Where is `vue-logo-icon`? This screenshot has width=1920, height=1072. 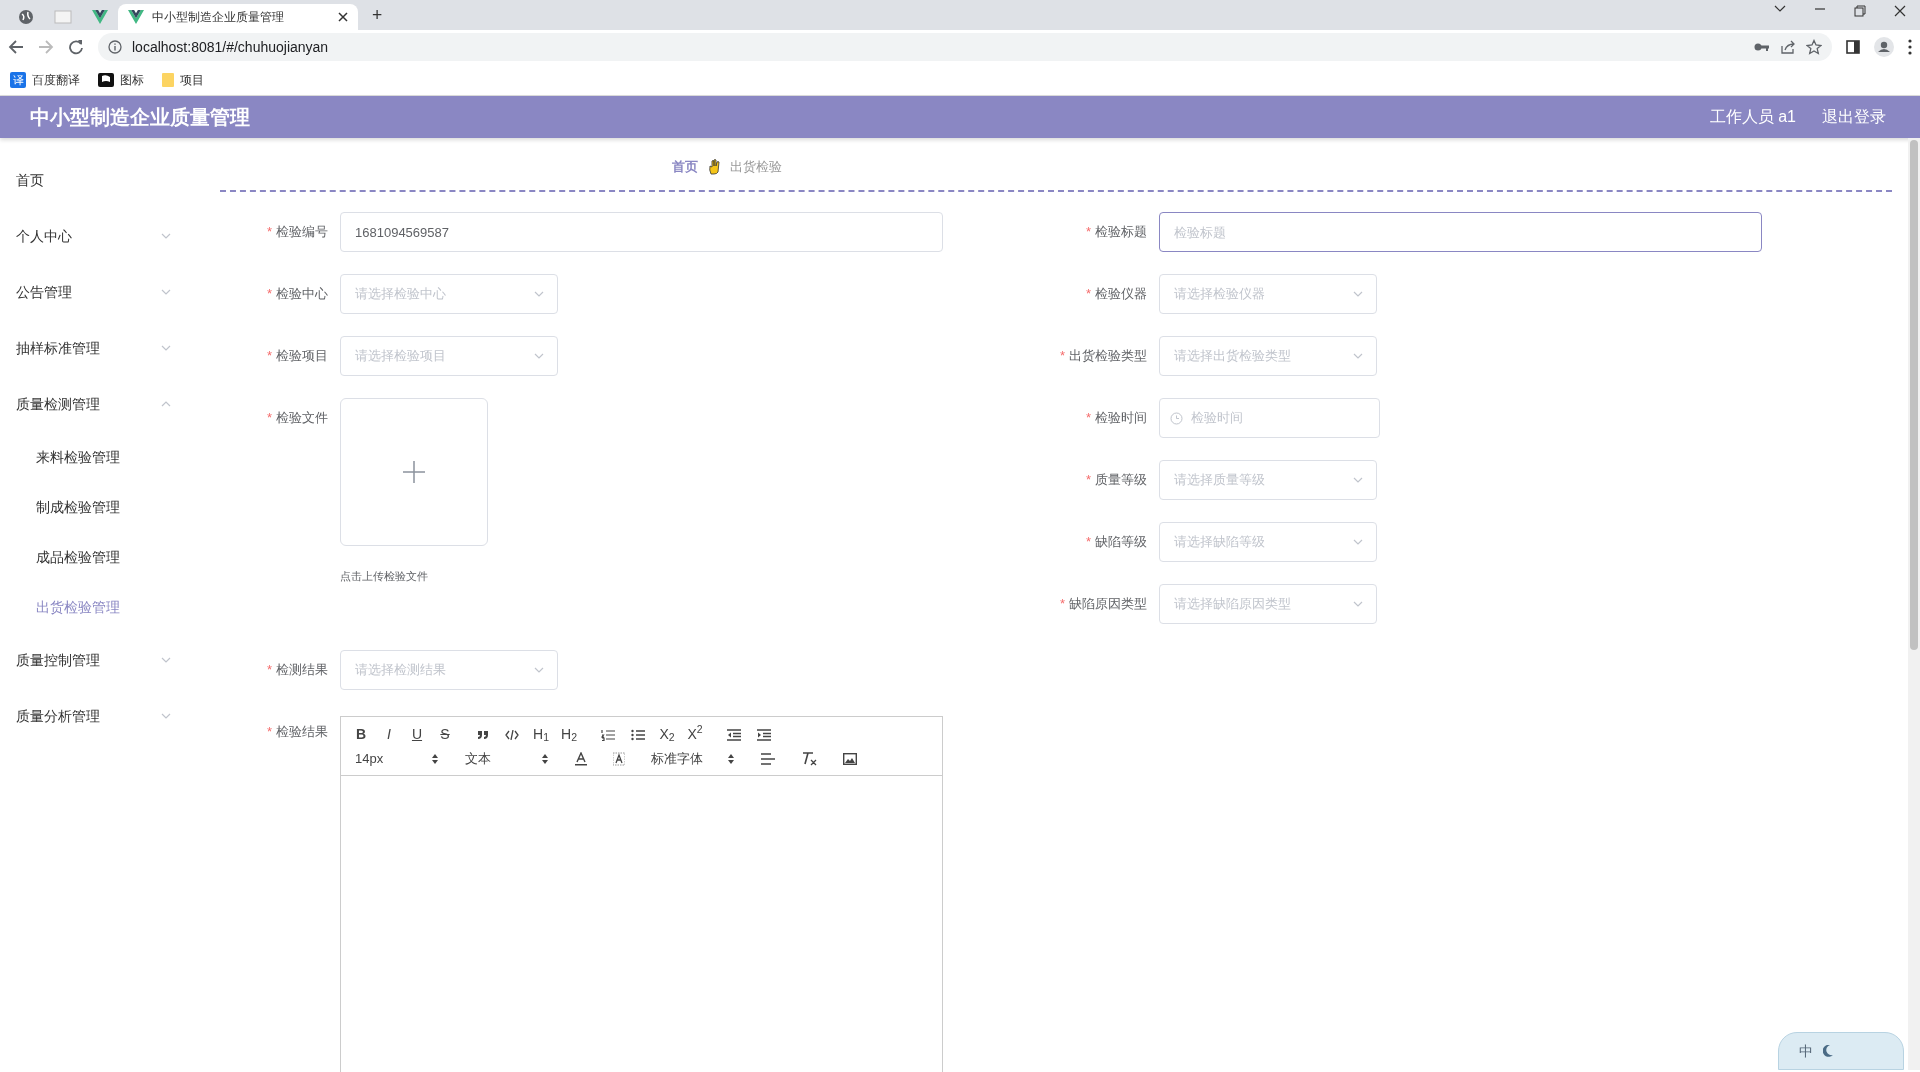
vue-logo-icon is located at coordinates (136, 17).